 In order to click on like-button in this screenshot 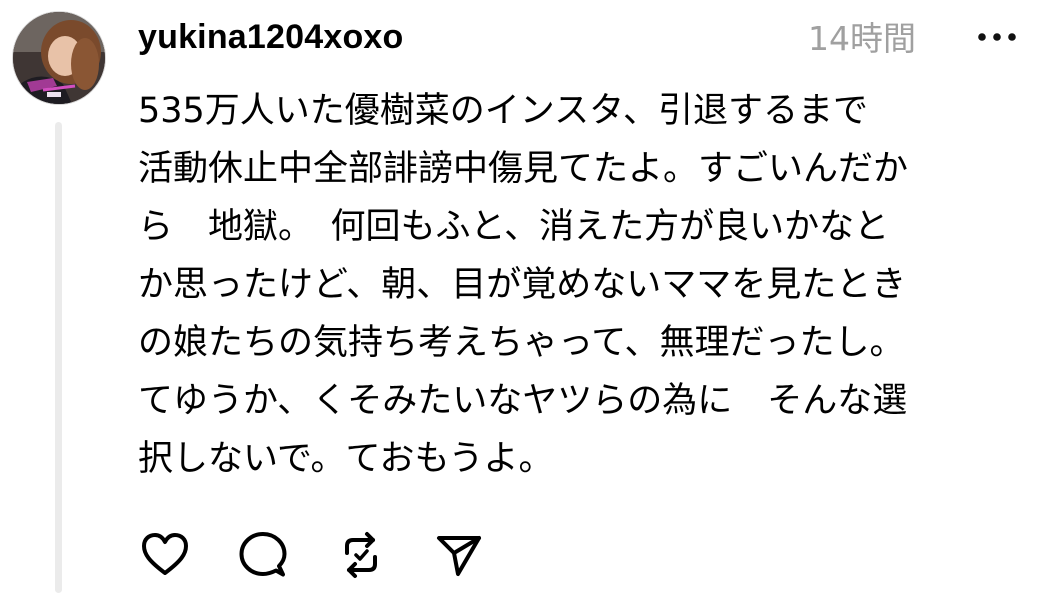, I will do `click(165, 555)`.